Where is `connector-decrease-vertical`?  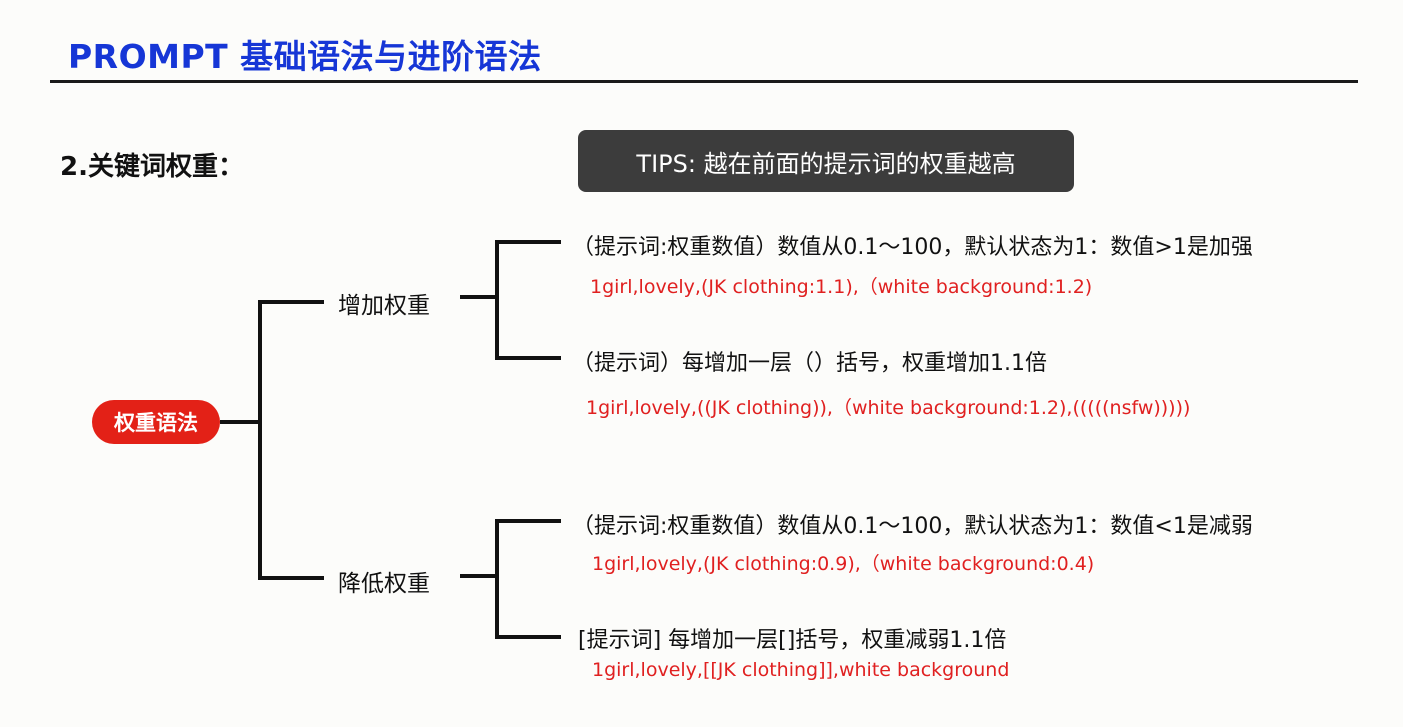 connector-decrease-vertical is located at coordinates (497, 579).